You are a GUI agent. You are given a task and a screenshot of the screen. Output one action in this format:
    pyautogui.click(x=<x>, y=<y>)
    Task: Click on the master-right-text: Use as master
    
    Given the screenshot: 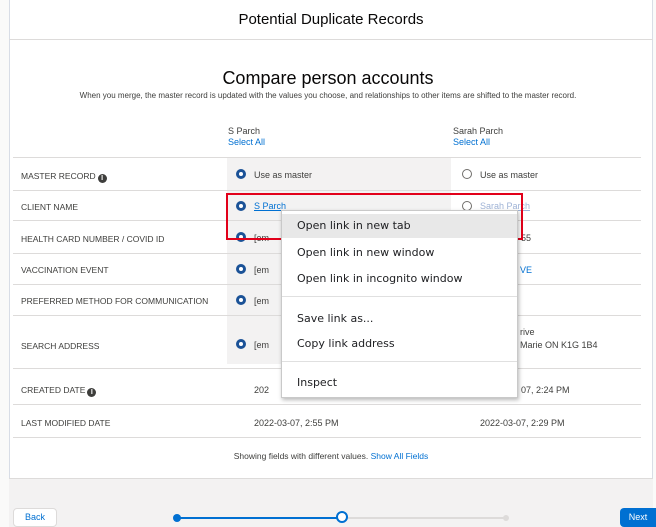 What is the action you would take?
    pyautogui.click(x=509, y=175)
    